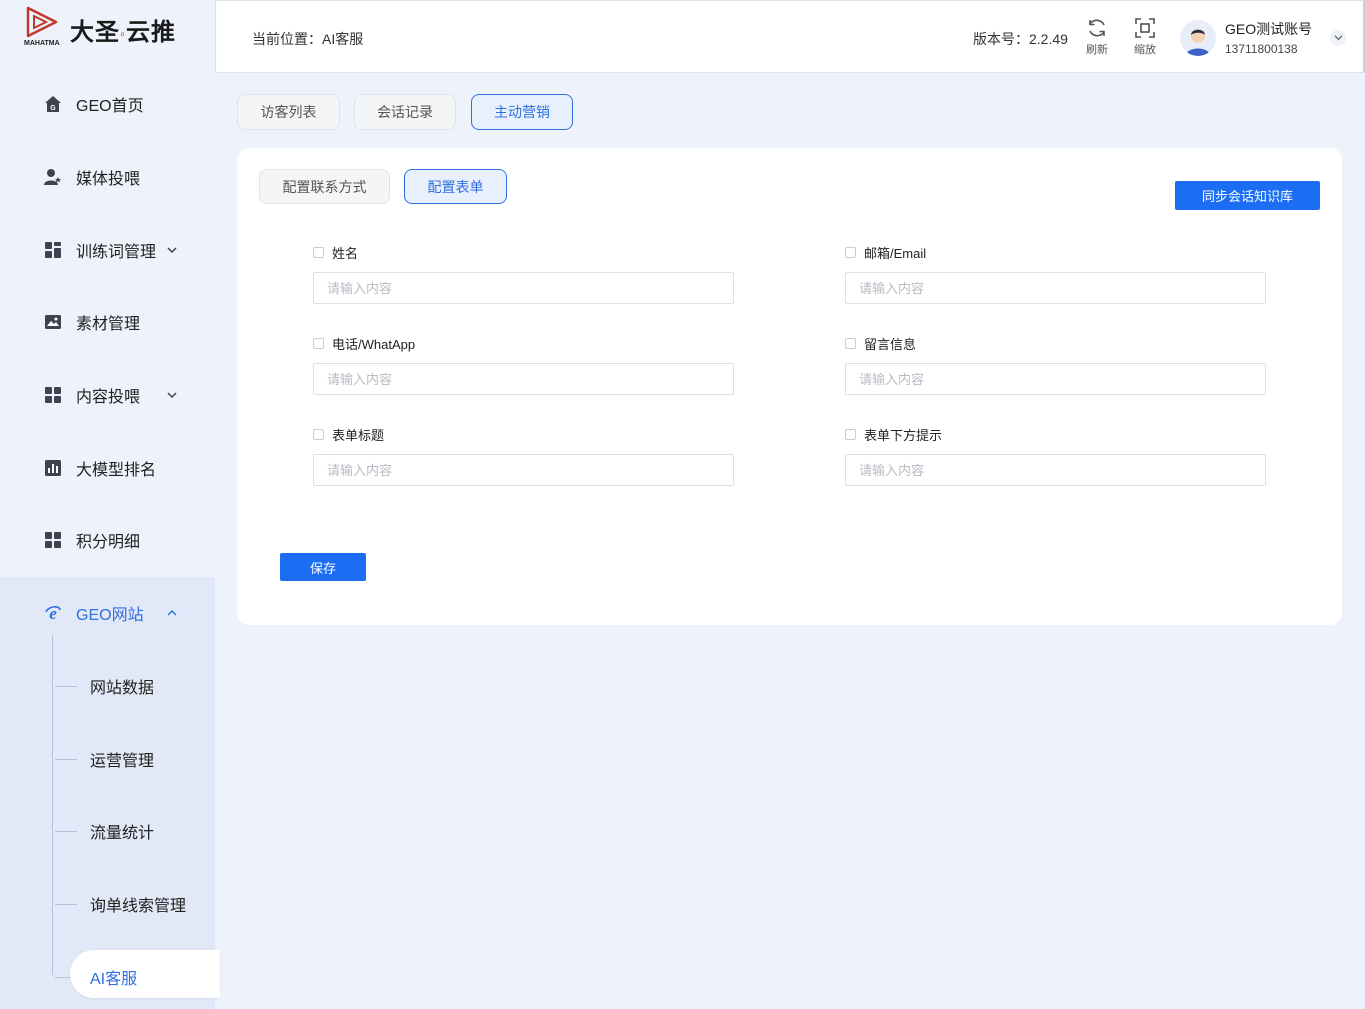  I want to click on sidebar-item-label: 素材管理, so click(108, 325).